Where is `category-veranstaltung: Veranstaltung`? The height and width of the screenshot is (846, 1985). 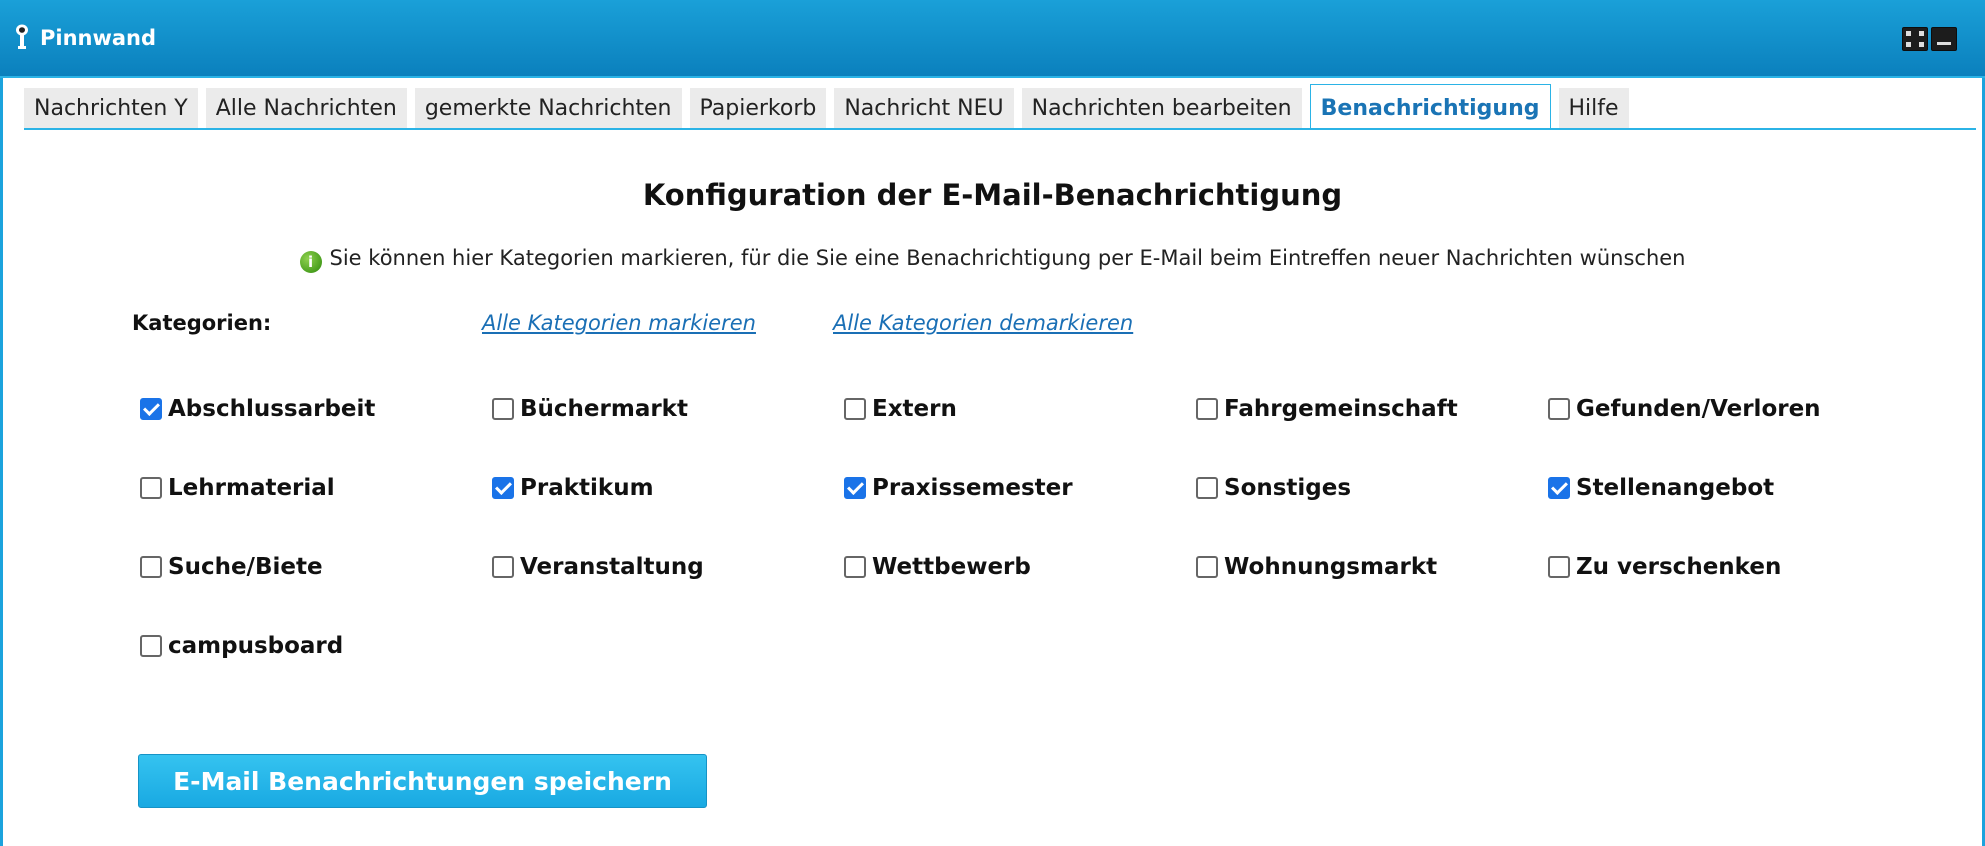 category-veranstaltung: Veranstaltung is located at coordinates (668, 570).